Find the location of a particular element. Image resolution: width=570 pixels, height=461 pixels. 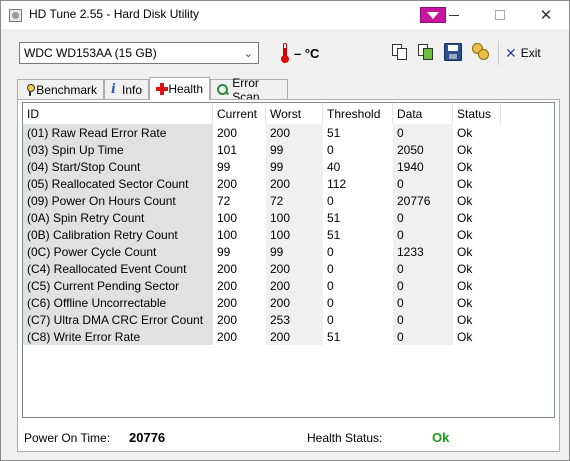

exit-button: ✕ Exit is located at coordinates (523, 53).